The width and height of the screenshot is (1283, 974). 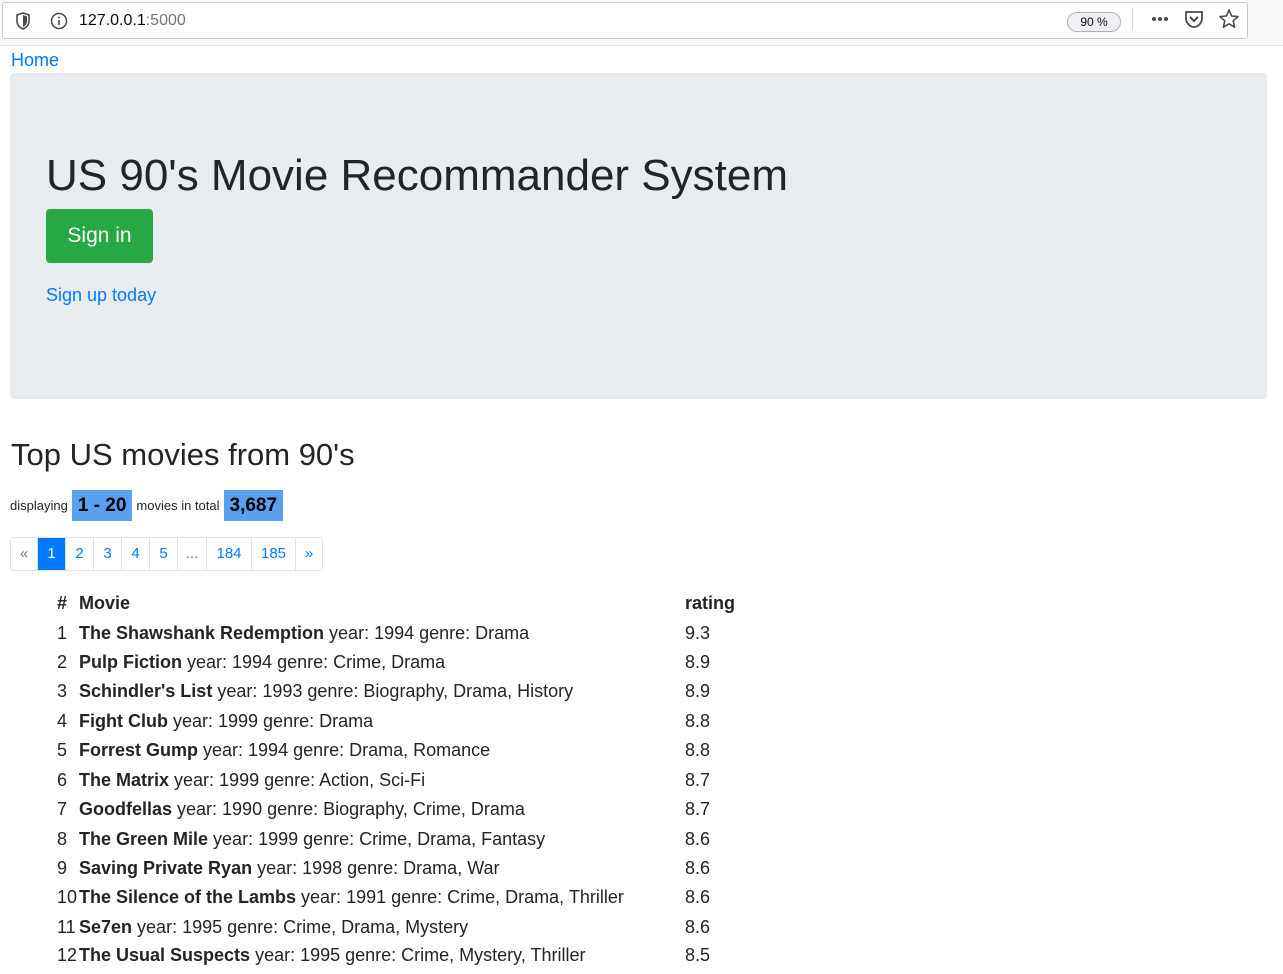 What do you see at coordinates (698, 633) in the screenshot?
I see `row-rating: 9.3` at bounding box center [698, 633].